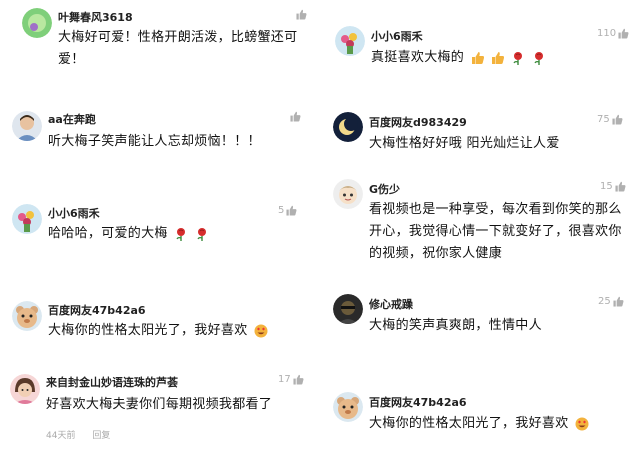 The width and height of the screenshot is (640, 450). Describe the element at coordinates (95, 17) in the screenshot. I see `comment-username: 叶舞春风3618` at that location.